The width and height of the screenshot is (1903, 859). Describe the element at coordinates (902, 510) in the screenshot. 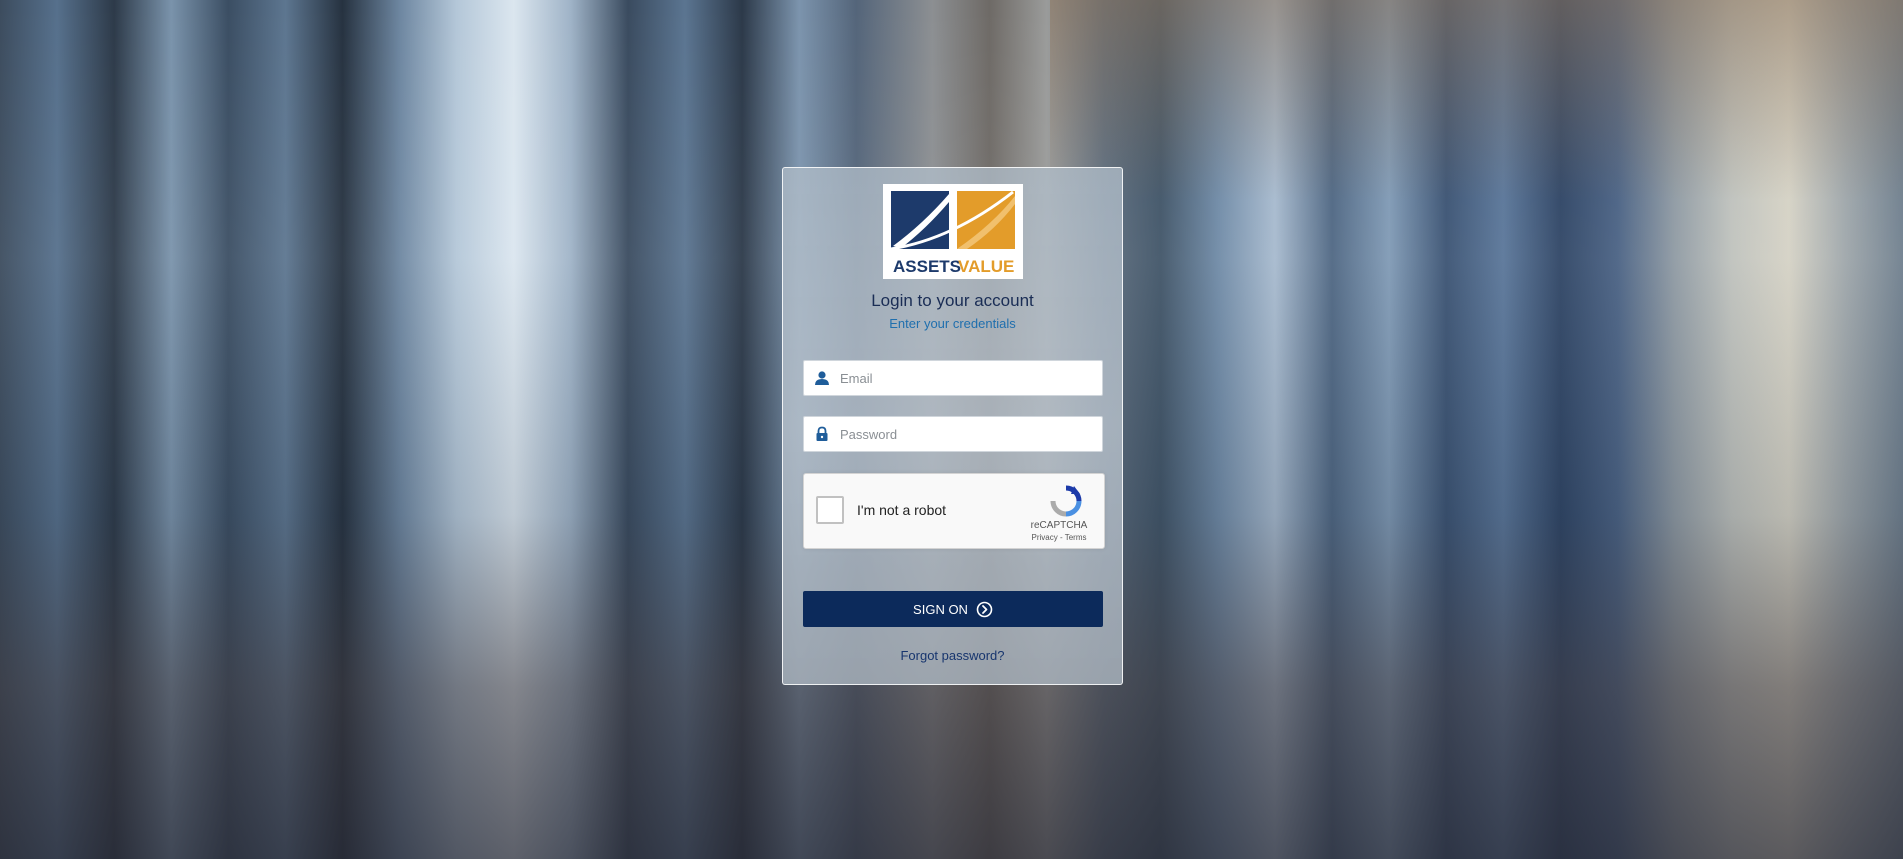

I see `recaptcha-label: I'm not a robot` at that location.